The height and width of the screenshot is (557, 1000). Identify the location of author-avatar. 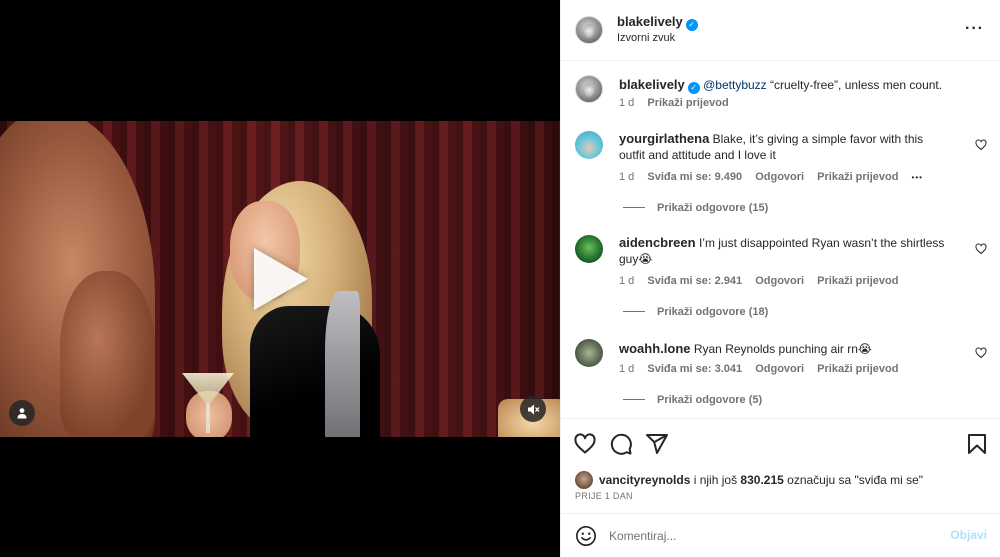
(589, 30).